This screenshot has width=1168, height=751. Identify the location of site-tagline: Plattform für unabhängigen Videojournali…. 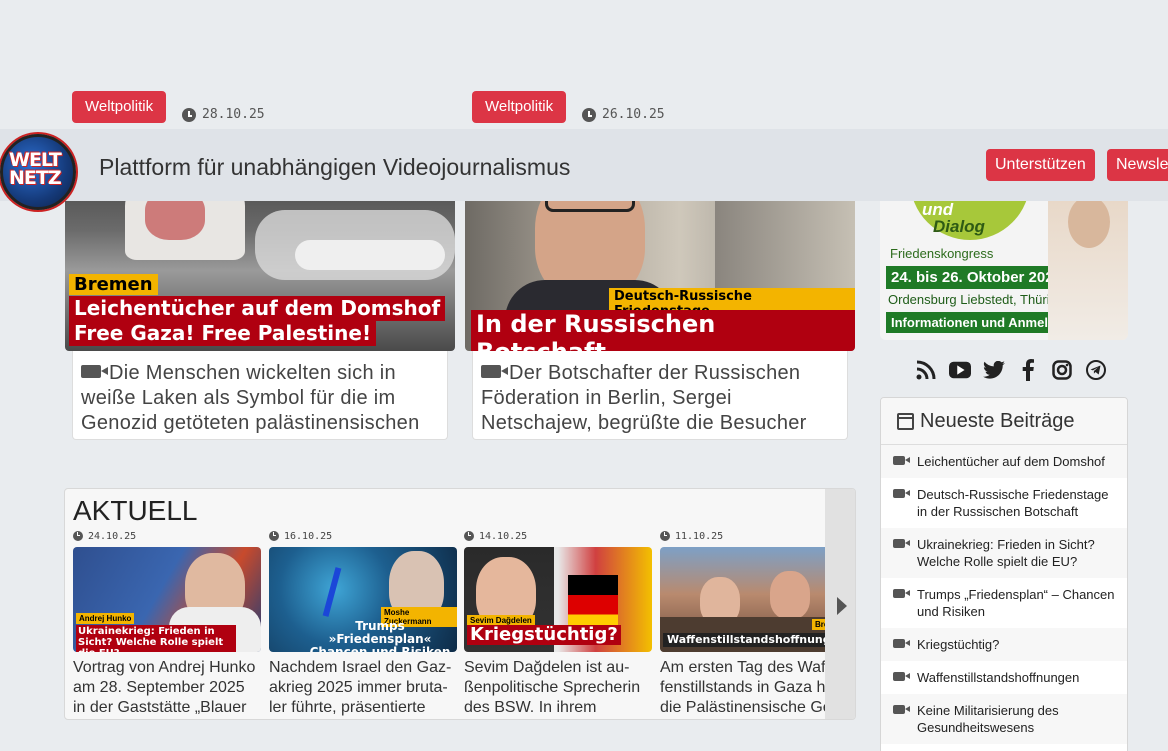
(335, 167).